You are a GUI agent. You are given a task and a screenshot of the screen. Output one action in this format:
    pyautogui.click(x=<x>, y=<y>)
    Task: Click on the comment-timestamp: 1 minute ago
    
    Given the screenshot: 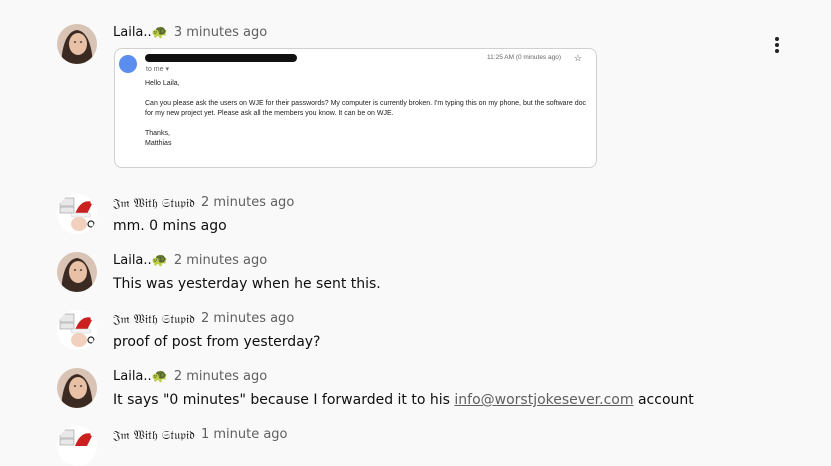 What is the action you would take?
    pyautogui.click(x=244, y=435)
    